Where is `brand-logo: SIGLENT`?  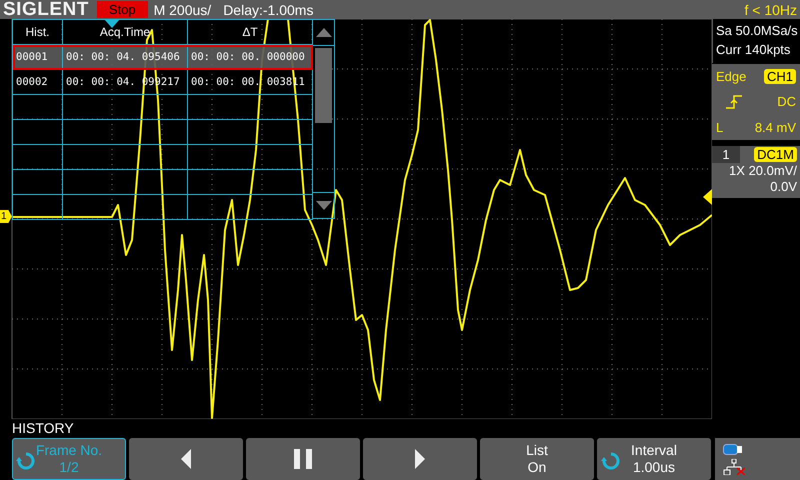 brand-logo: SIGLENT is located at coordinates (46, 9).